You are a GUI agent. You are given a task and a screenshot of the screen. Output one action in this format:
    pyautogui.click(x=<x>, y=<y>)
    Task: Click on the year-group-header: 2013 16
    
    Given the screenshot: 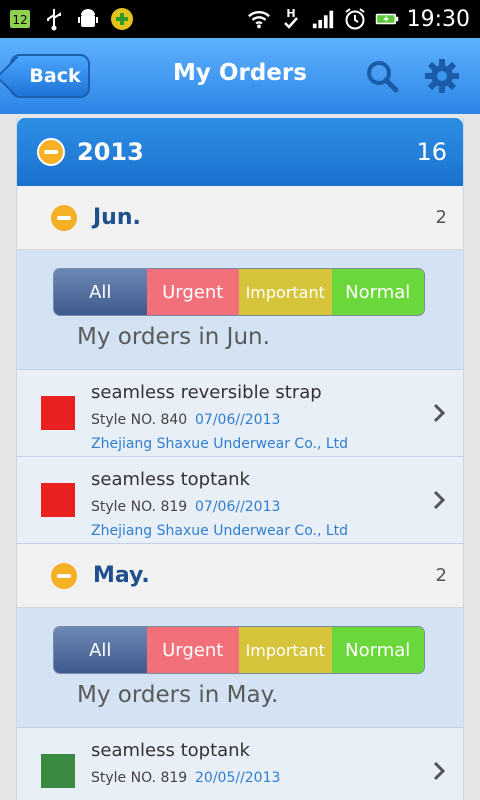 What is the action you would take?
    pyautogui.click(x=240, y=152)
    